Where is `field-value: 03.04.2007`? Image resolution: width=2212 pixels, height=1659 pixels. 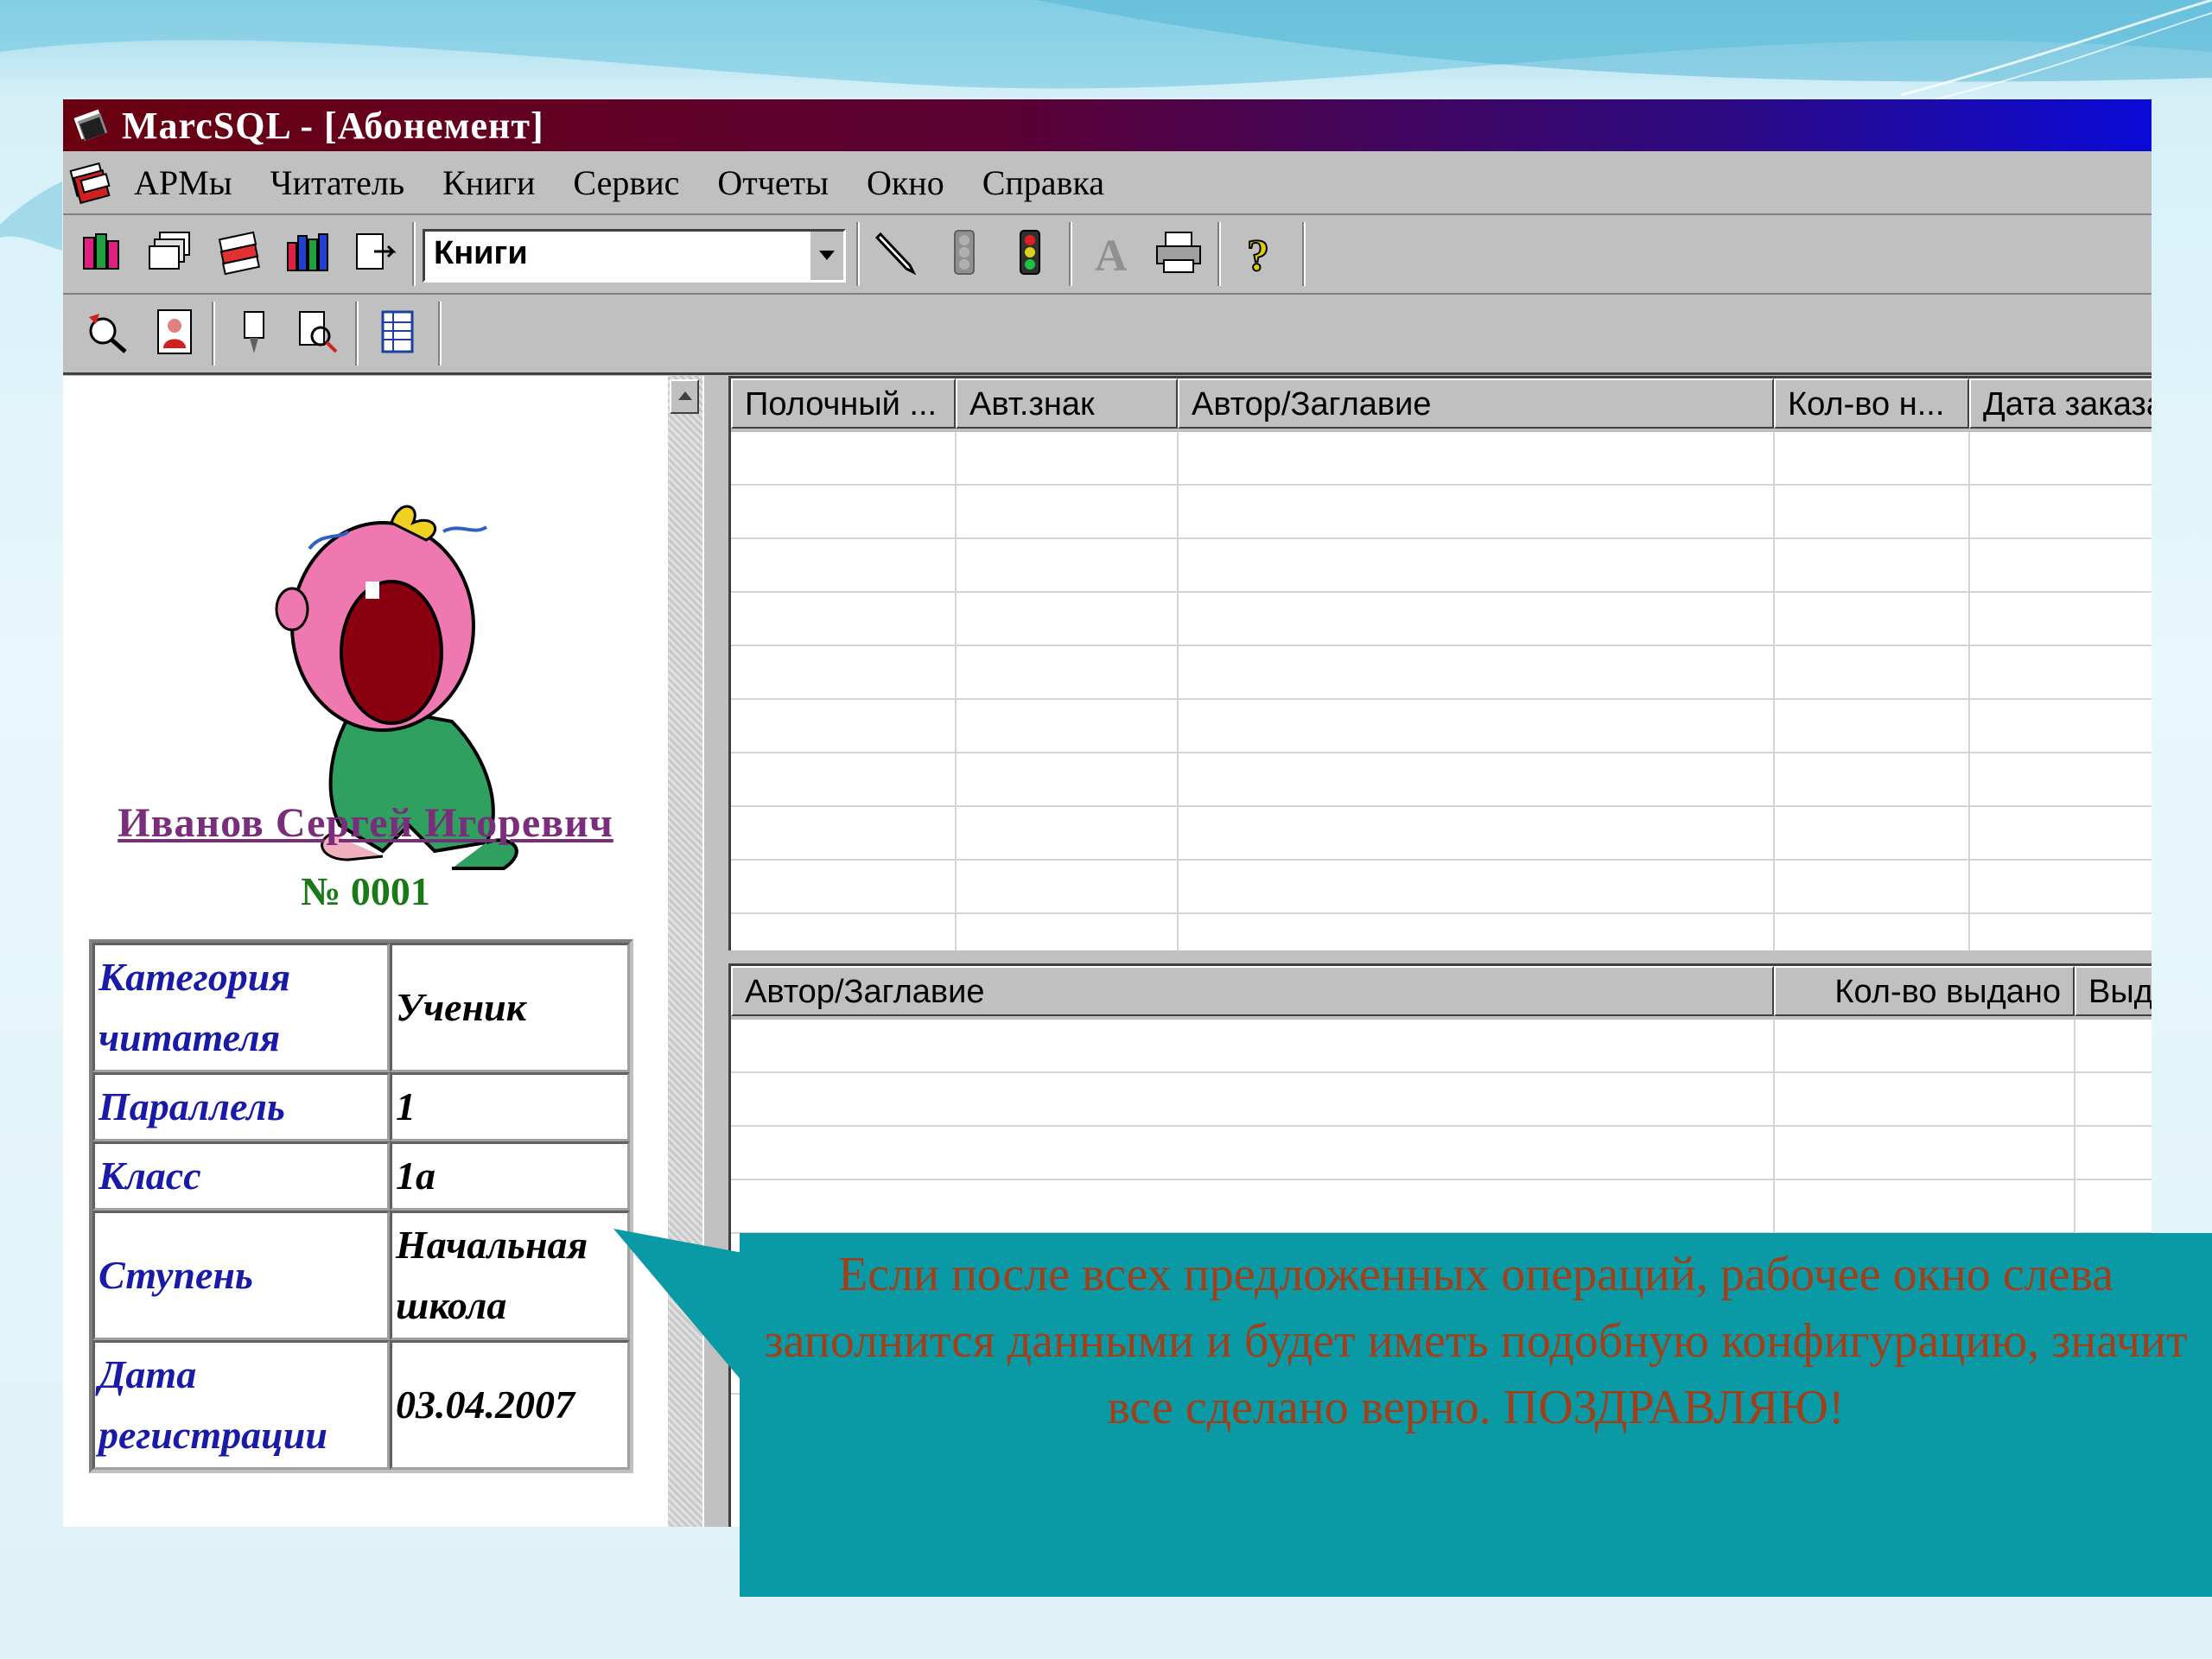
field-value: 03.04.2007 is located at coordinates (510, 1405).